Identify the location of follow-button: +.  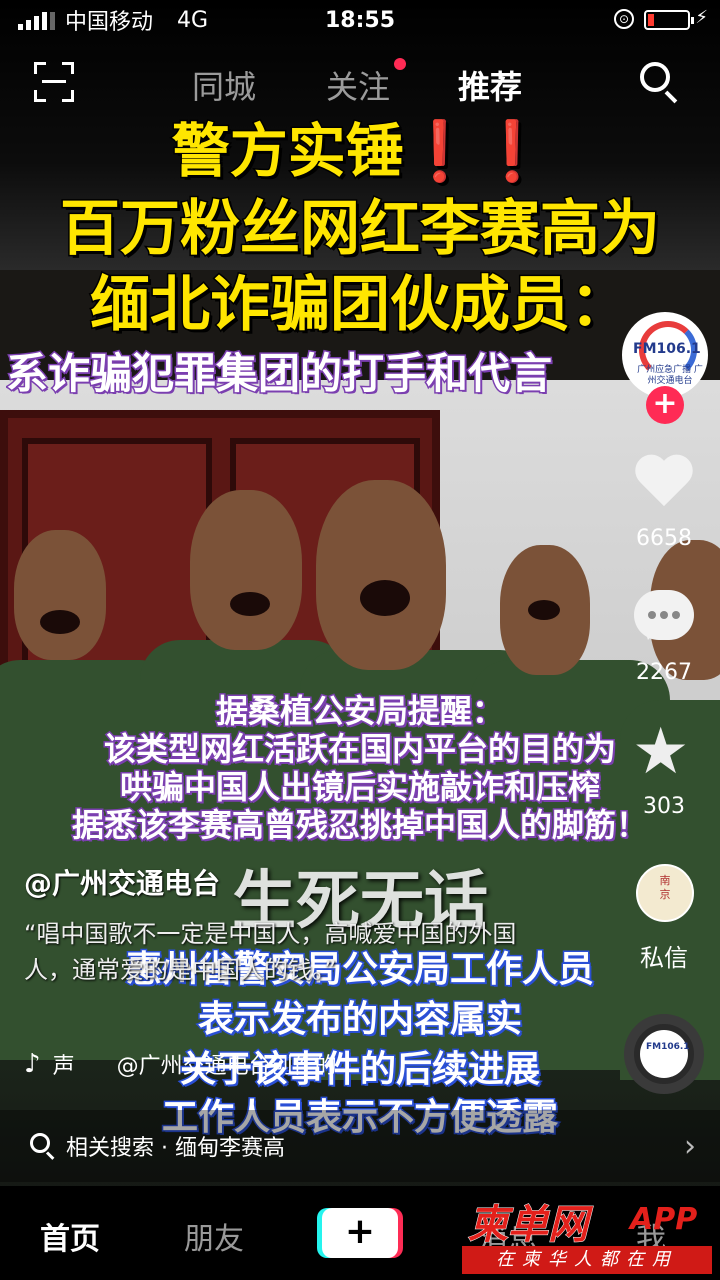
(665, 405).